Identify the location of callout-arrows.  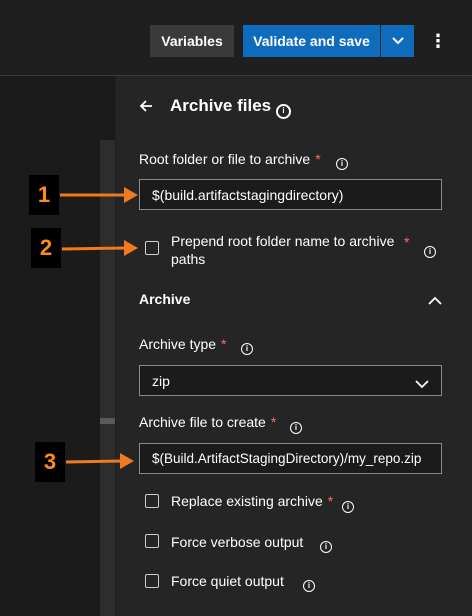
(99, 328).